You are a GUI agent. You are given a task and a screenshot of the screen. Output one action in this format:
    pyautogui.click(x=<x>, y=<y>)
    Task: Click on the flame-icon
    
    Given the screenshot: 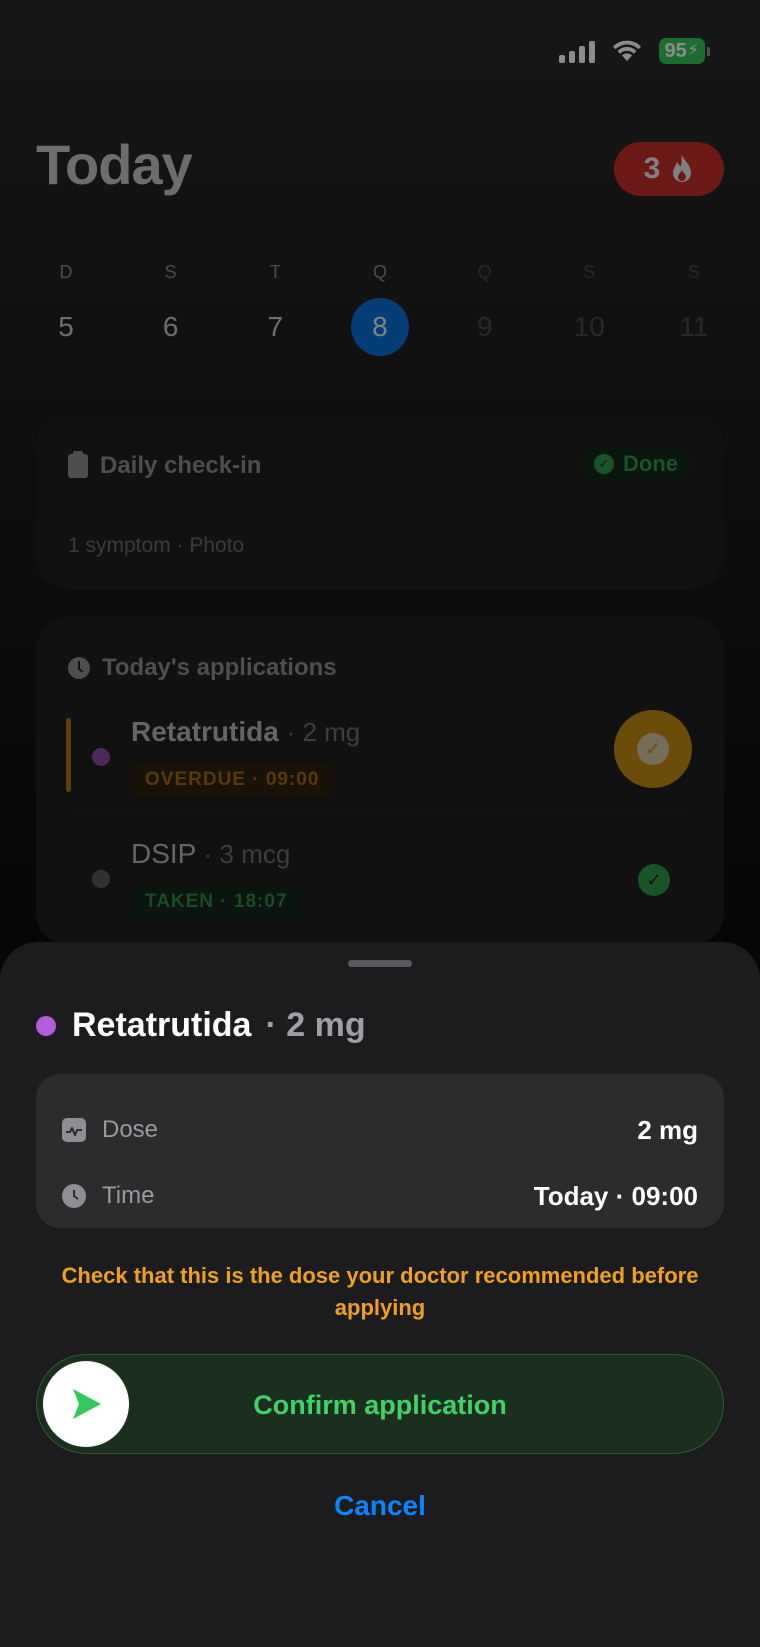 What is the action you would take?
    pyautogui.click(x=682, y=168)
    